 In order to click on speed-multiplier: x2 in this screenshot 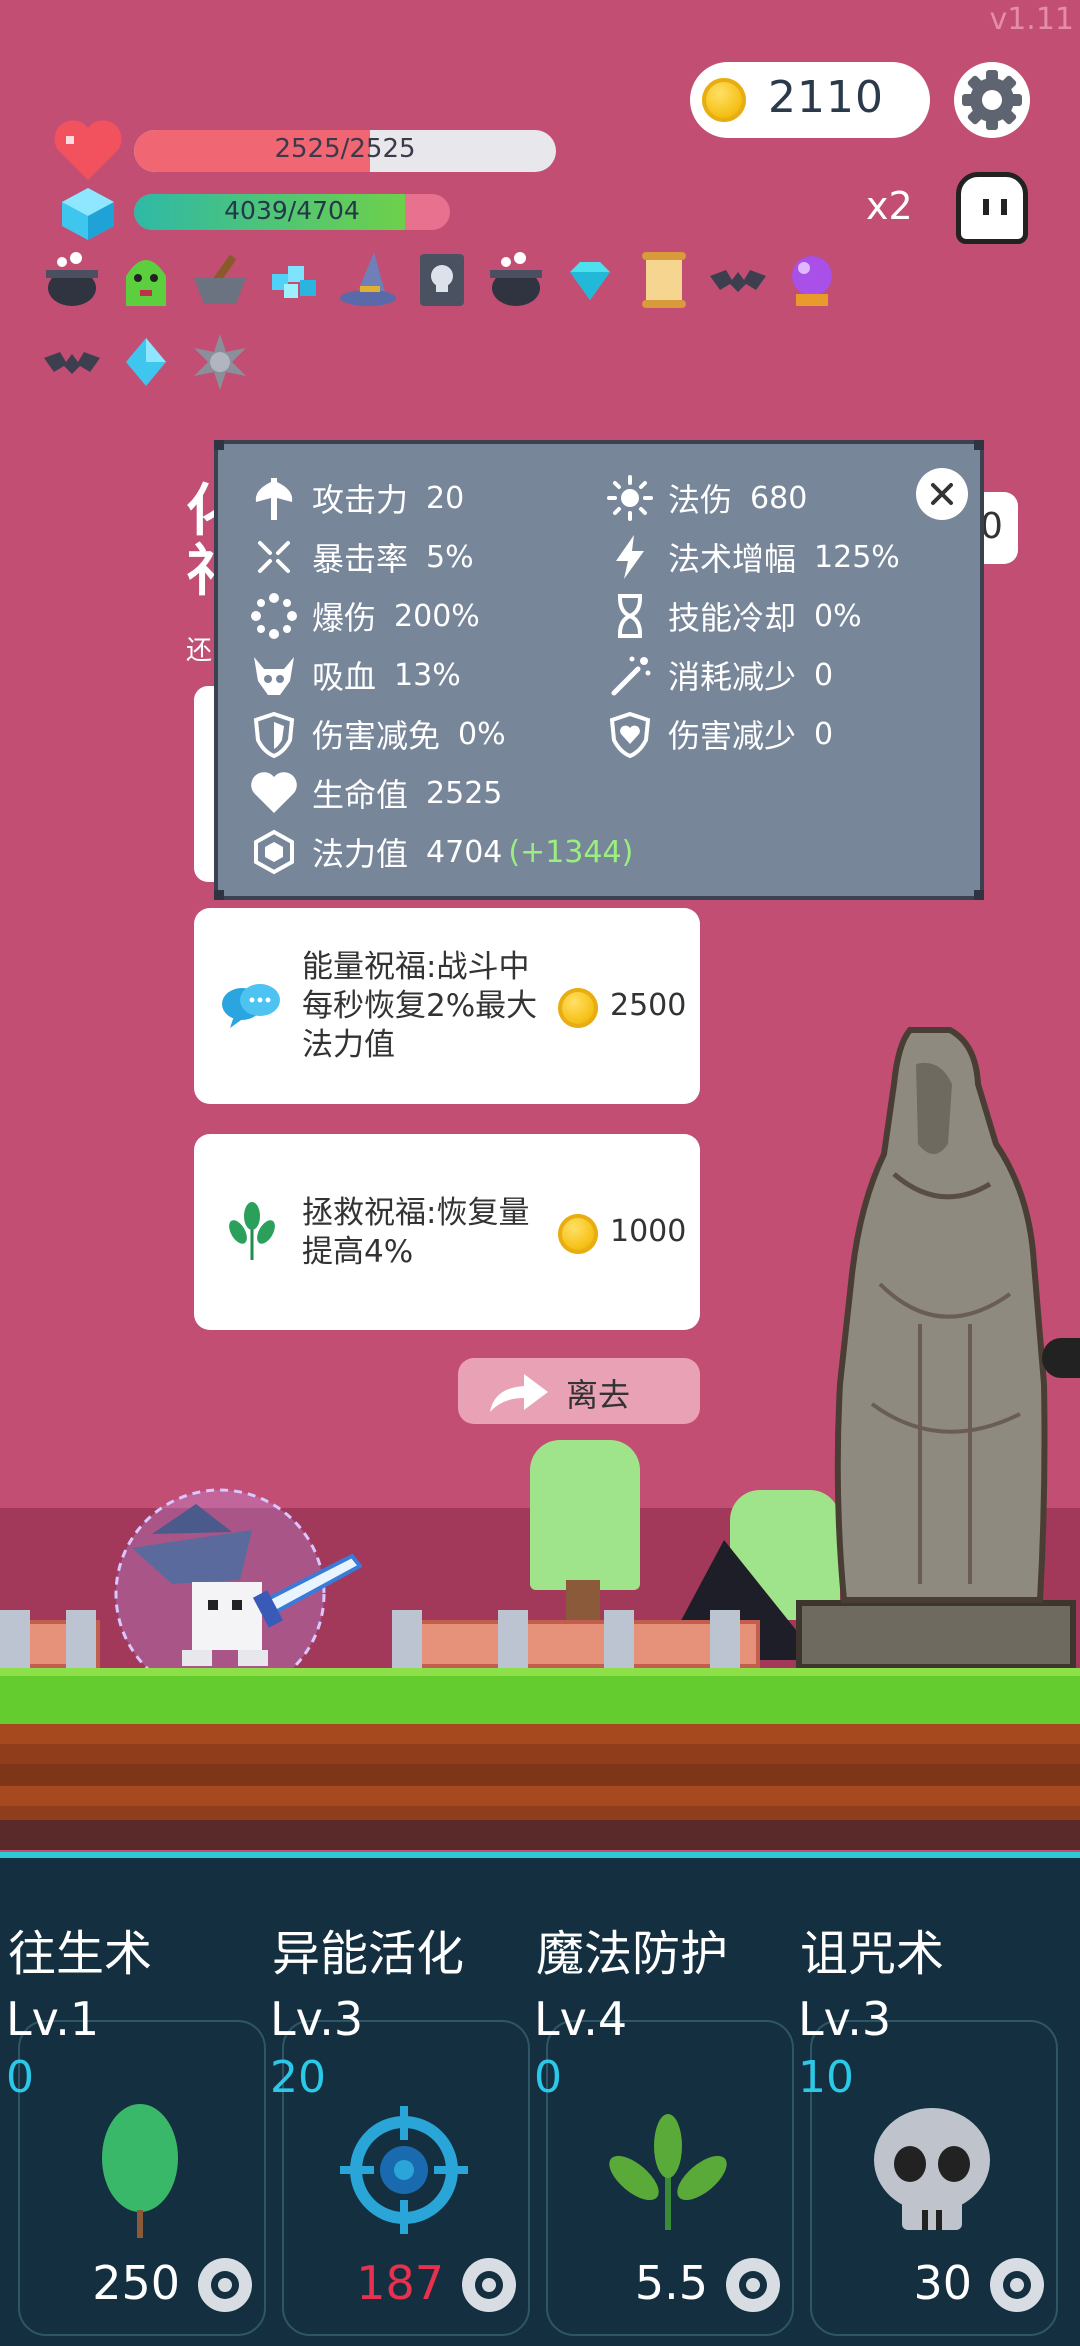, I will do `click(889, 206)`.